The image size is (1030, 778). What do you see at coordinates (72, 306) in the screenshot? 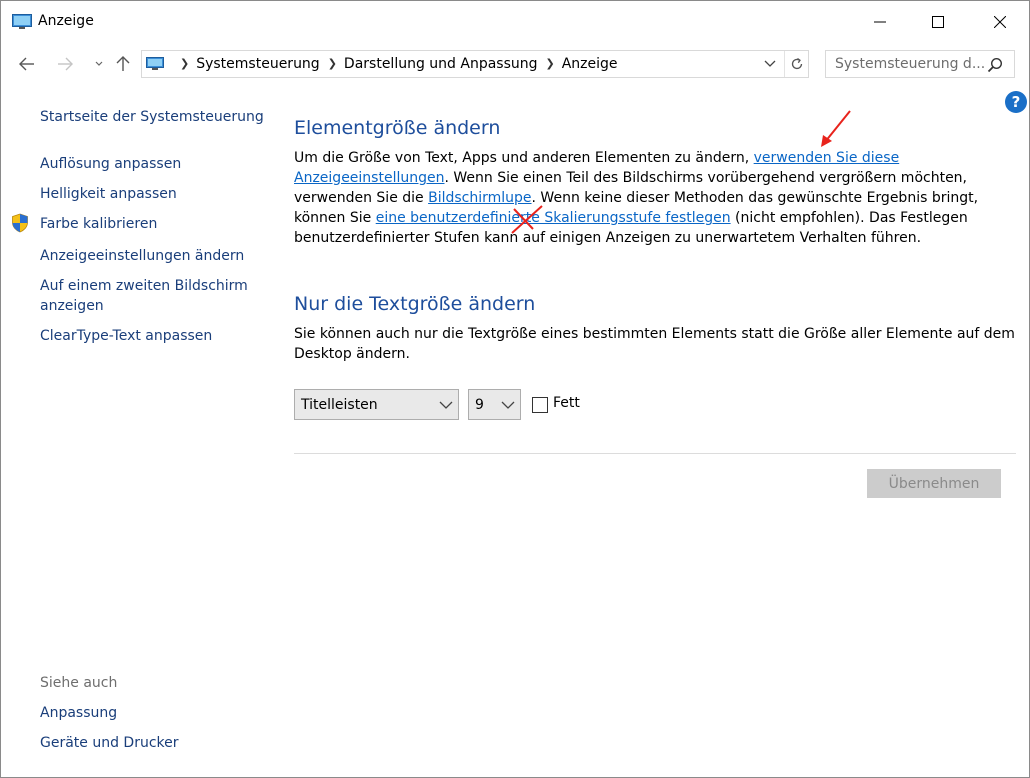
I see `sidebar-item-second-screen-line2: anzeigen` at bounding box center [72, 306].